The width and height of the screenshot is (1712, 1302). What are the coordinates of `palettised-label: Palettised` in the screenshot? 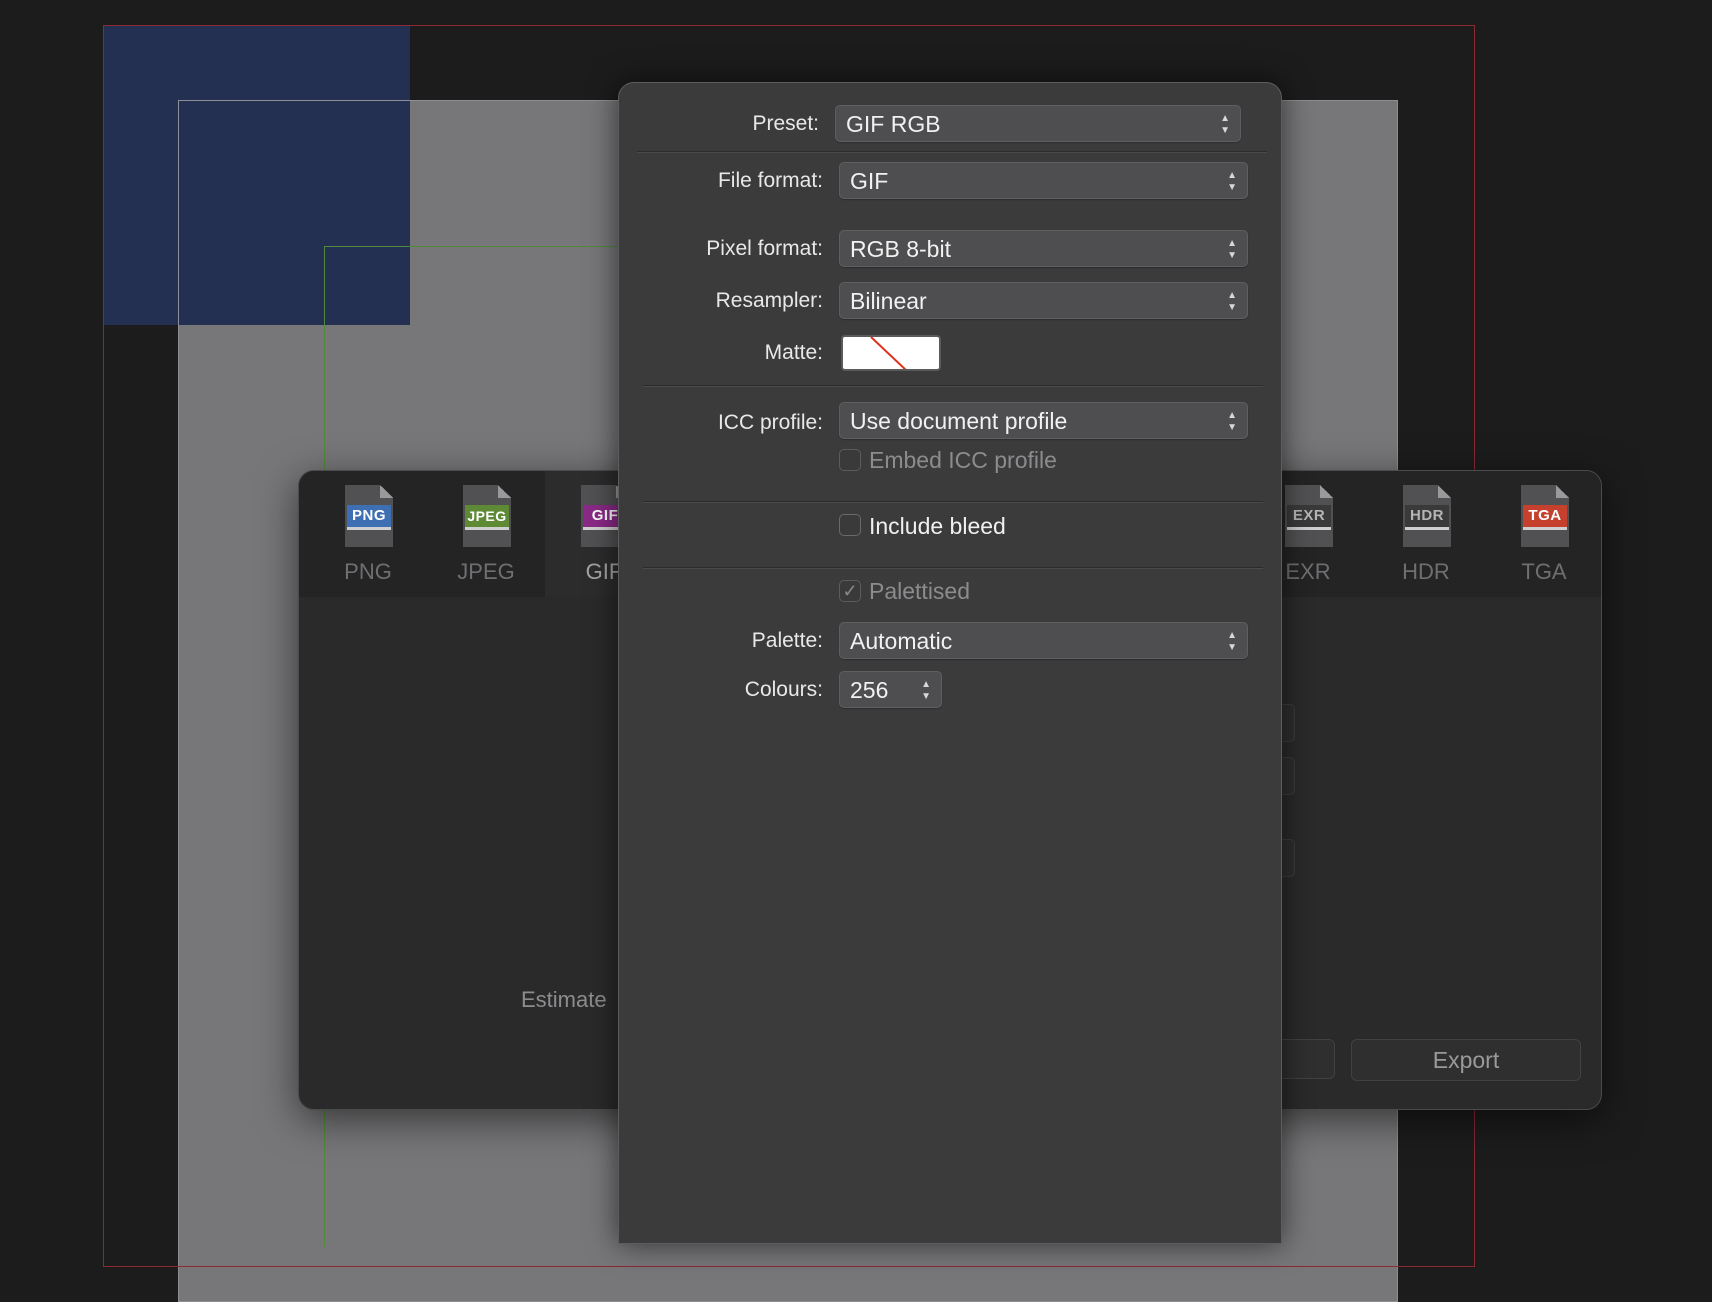 It's located at (920, 591).